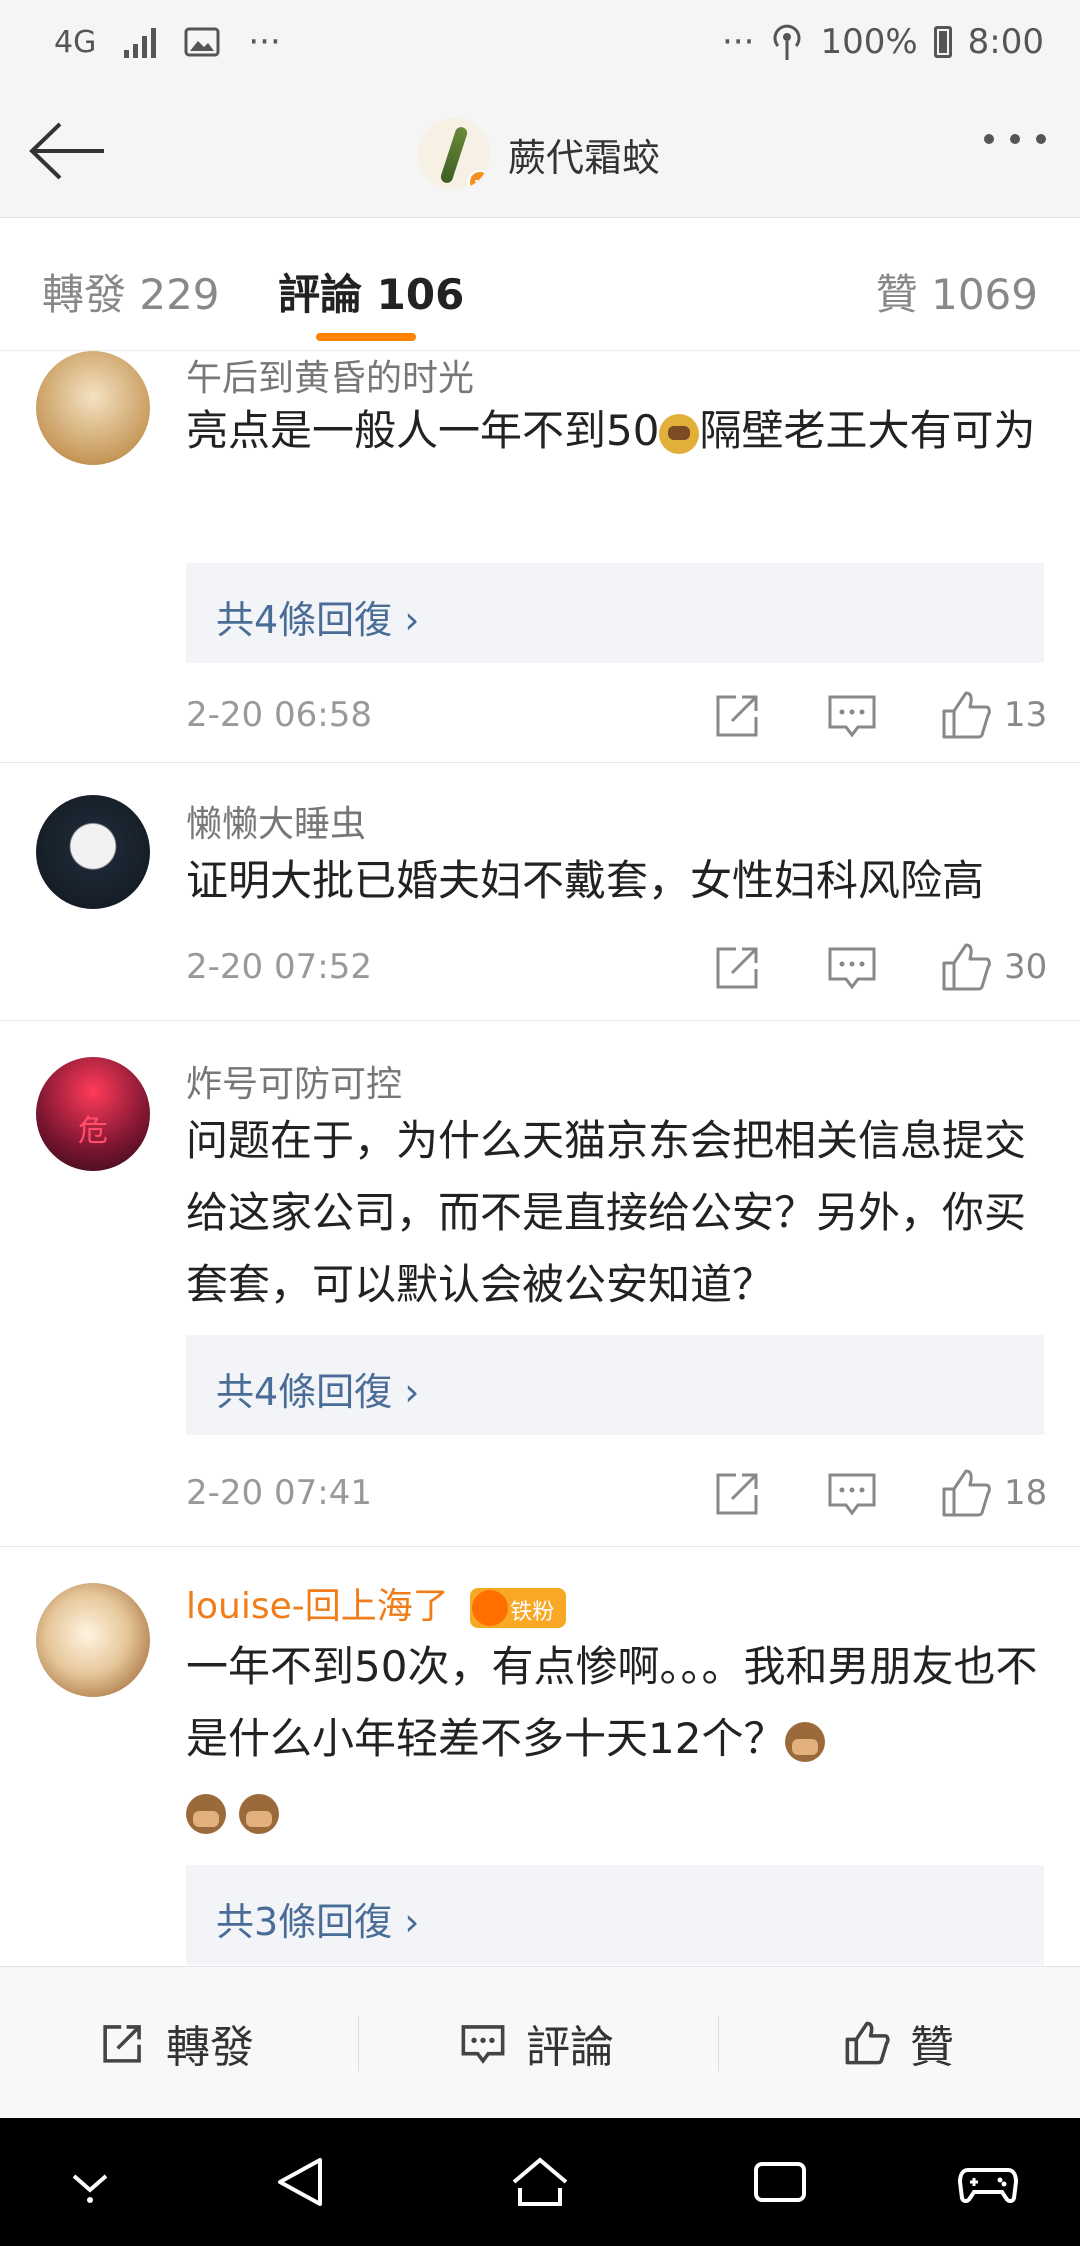 The image size is (1080, 2246). Describe the element at coordinates (611, 430) in the screenshot. I see `comment-text: 亮点是一般人一年不到50 隔壁老王大有可为` at that location.